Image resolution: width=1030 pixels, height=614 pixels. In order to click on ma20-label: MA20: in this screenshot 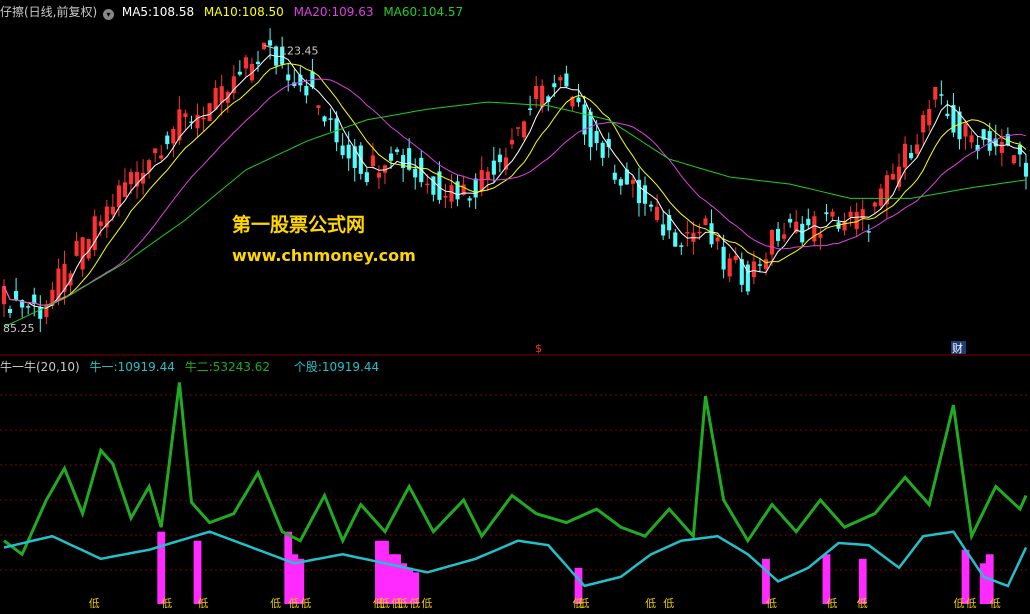, I will do `click(312, 12)`.